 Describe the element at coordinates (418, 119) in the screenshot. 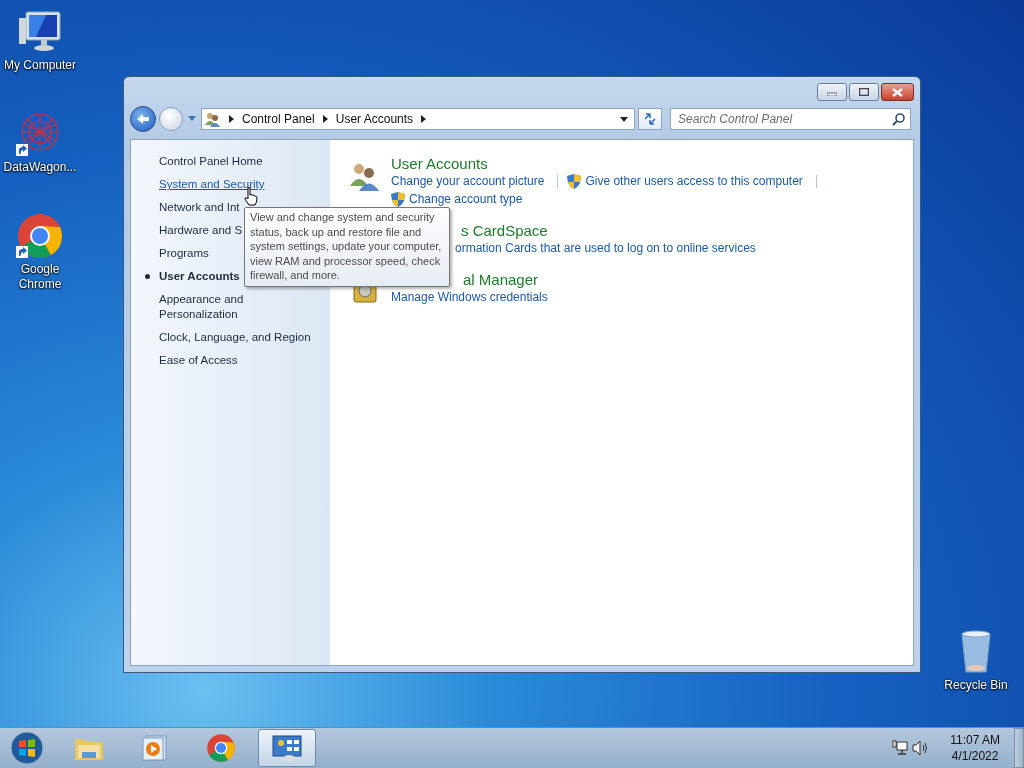

I see `address-bar: Control Panel User Accounts` at that location.